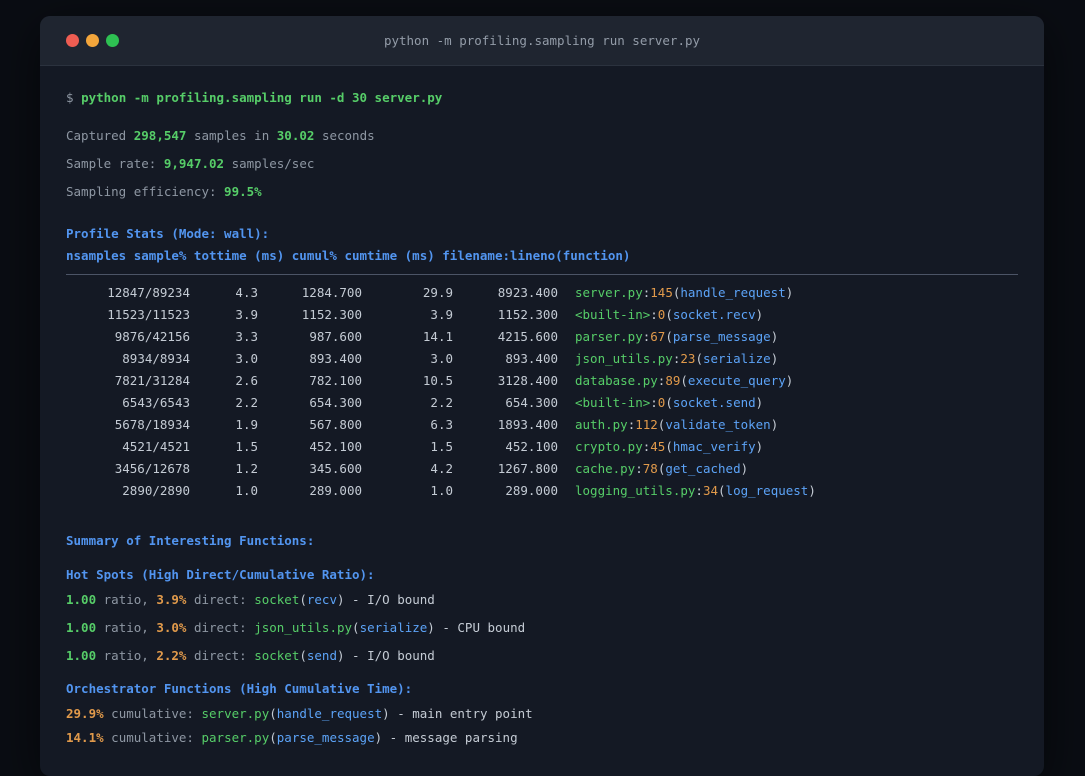 Image resolution: width=1085 pixels, height=776 pixels. Describe the element at coordinates (171, 627) in the screenshot. I see `direct-pct-value: 3.0%` at that location.